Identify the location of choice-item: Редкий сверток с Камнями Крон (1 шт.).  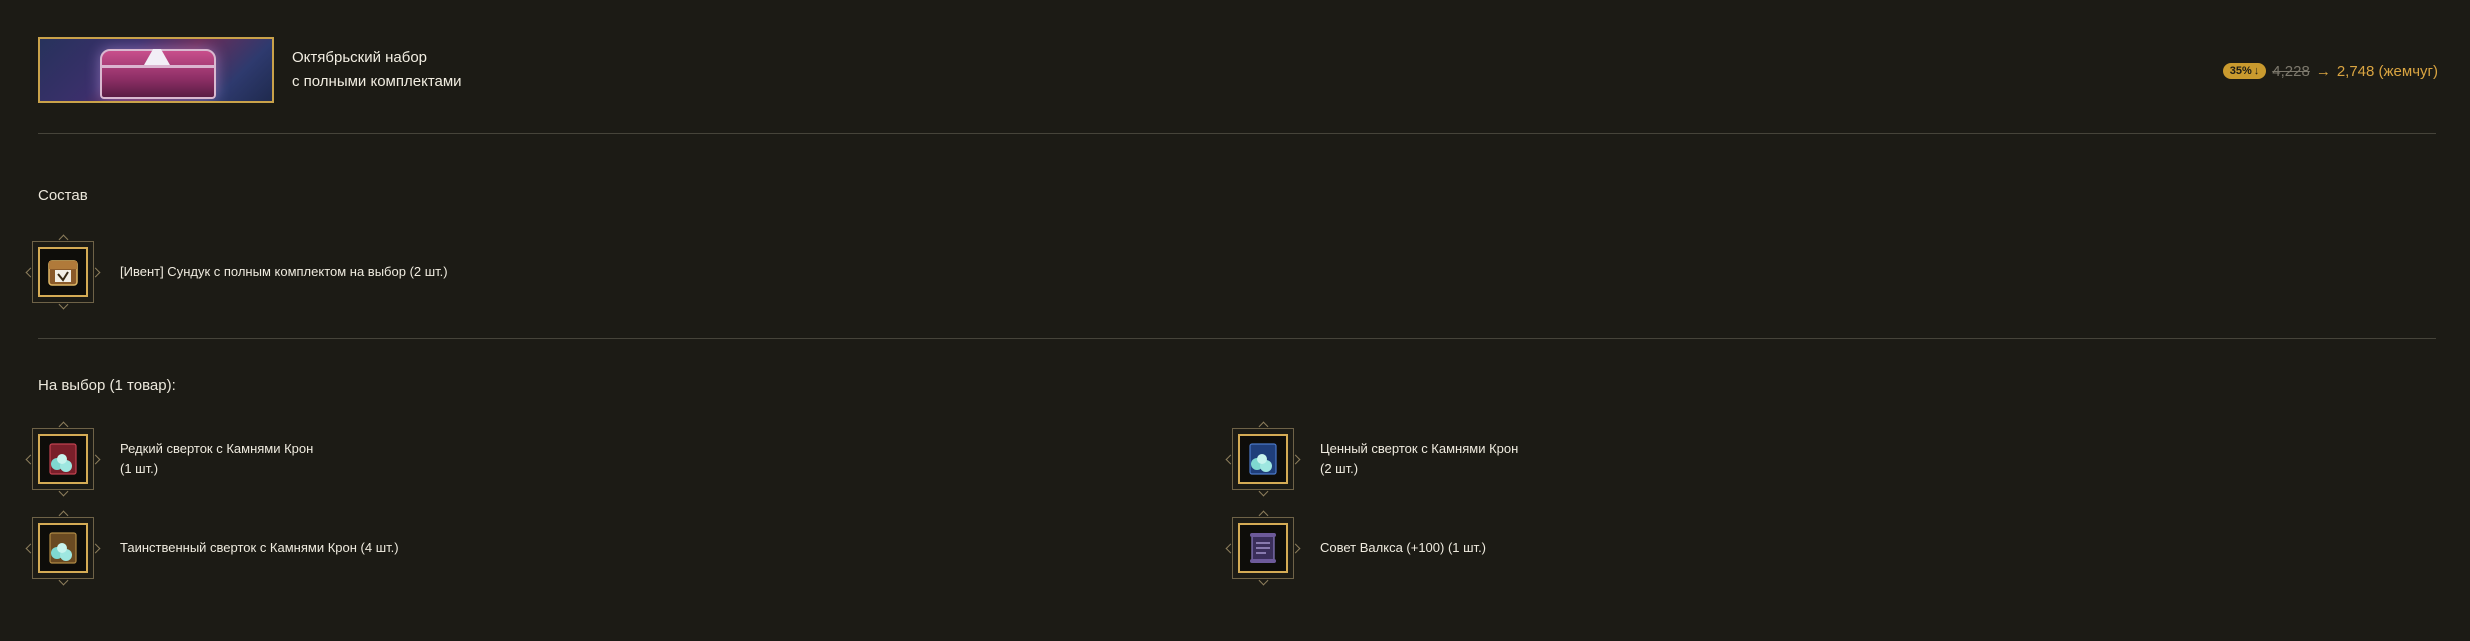
(169, 459).